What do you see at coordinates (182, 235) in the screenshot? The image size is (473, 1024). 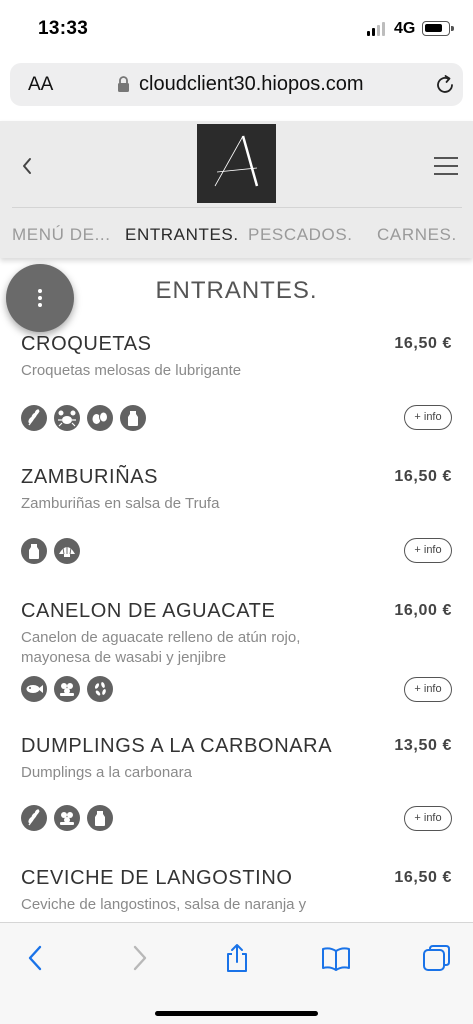 I see `tab-entrantes: ENTRANTES.` at bounding box center [182, 235].